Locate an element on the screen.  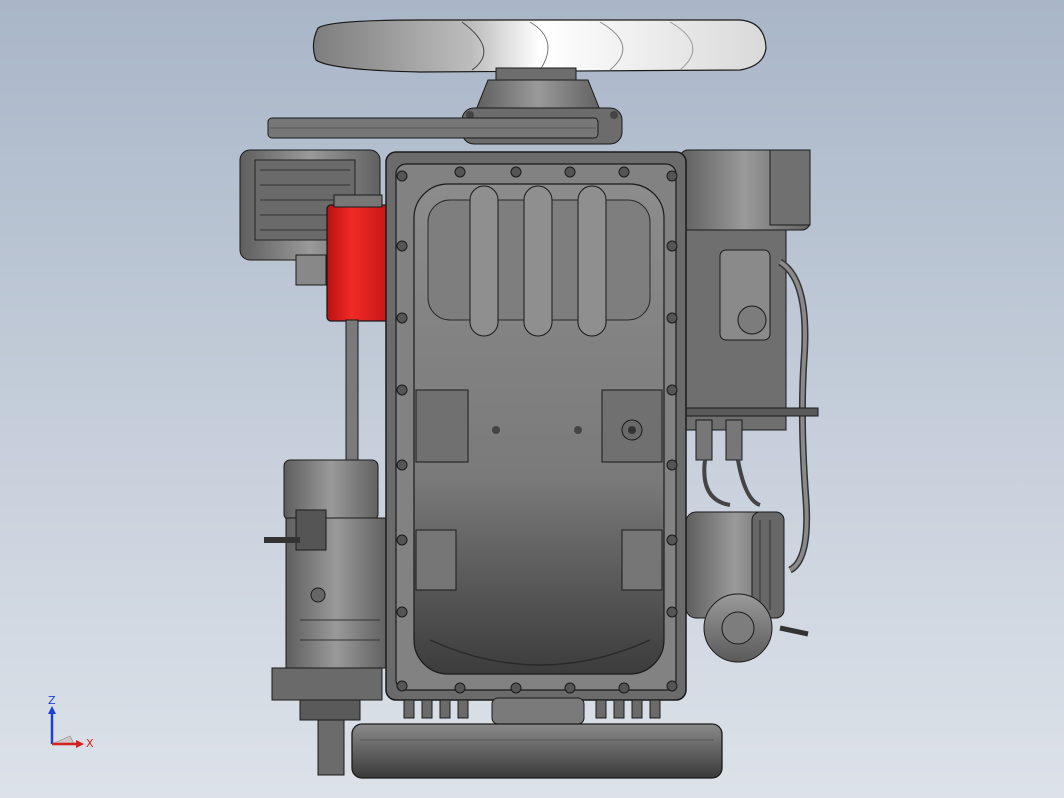
x-axis-arrow is located at coordinates (80, 744).